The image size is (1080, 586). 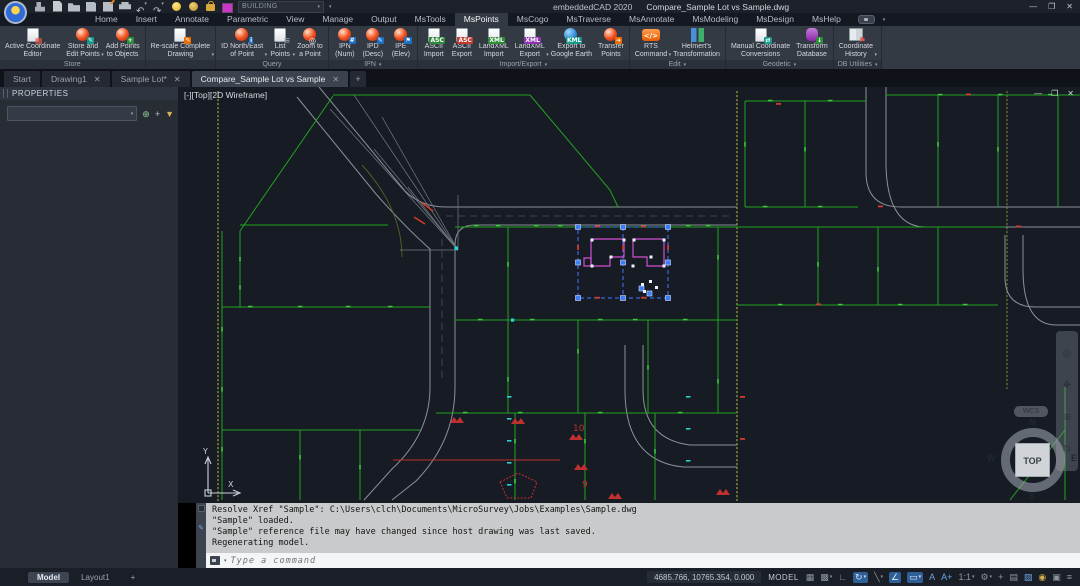 What do you see at coordinates (401, 43) in the screenshot?
I see `ipe-elev-button: IPE (Elev) ▾` at bounding box center [401, 43].